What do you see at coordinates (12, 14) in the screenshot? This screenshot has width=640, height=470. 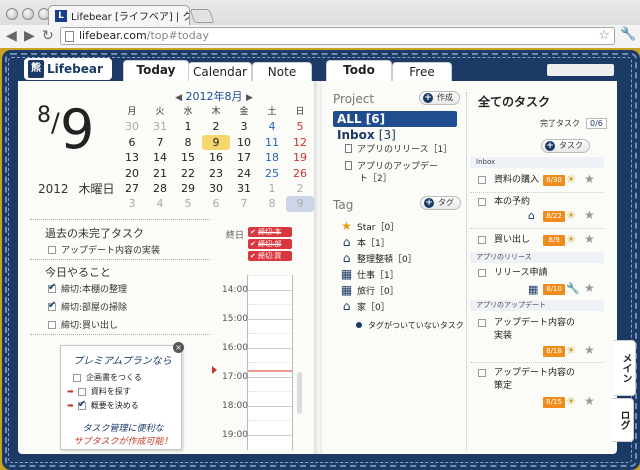 I see `close-window-button` at bounding box center [12, 14].